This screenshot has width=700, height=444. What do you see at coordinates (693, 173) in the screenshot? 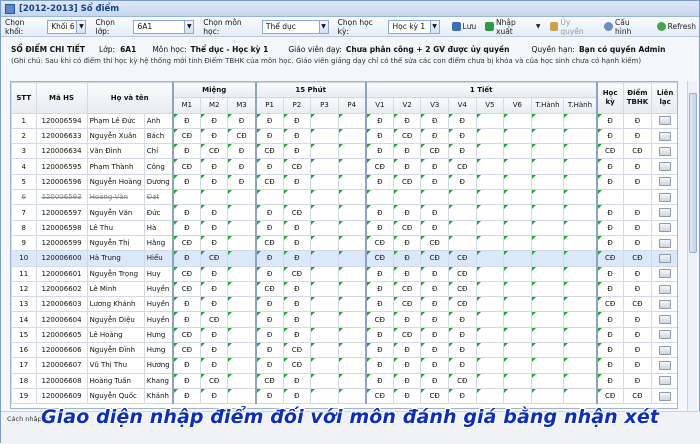
I see `scrollbar-thumb` at bounding box center [693, 173].